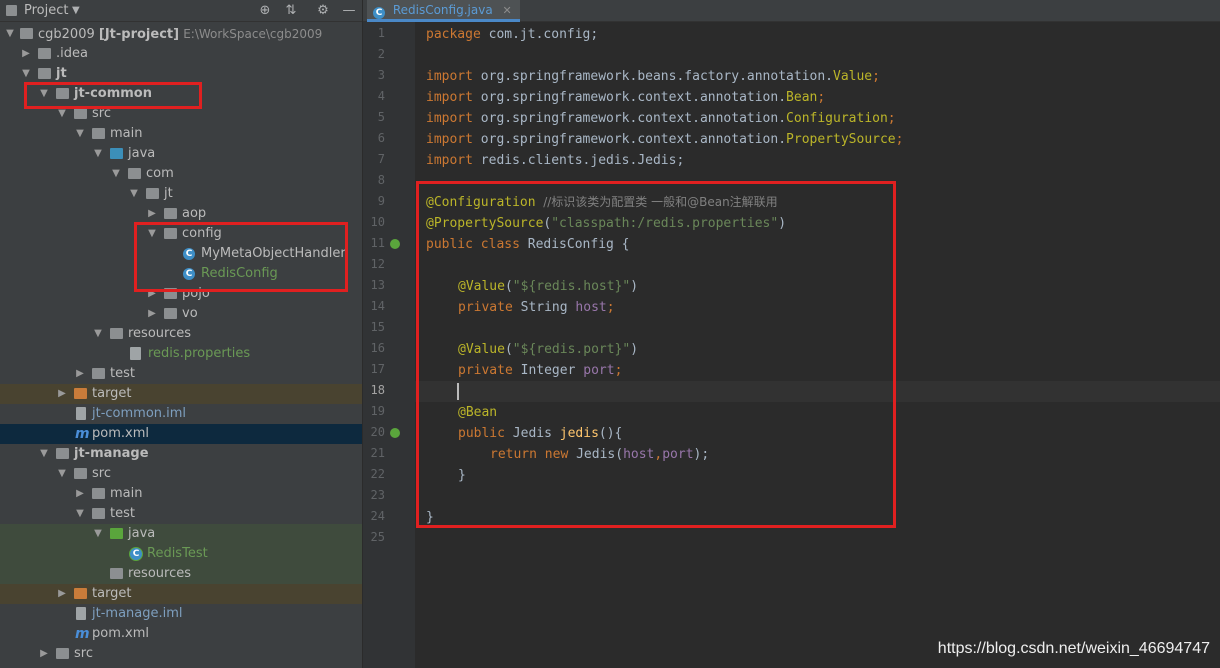 The image size is (1220, 668). What do you see at coordinates (181, 214) in the screenshot?
I see `tree-item-aop: ▶ aop` at bounding box center [181, 214].